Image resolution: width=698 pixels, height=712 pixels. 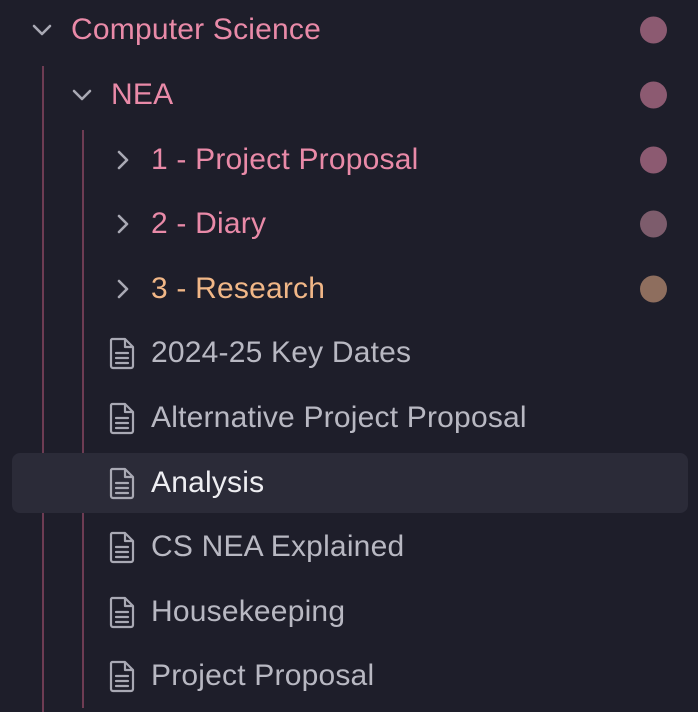 I want to click on folder-label: 3 - Research, so click(x=238, y=288).